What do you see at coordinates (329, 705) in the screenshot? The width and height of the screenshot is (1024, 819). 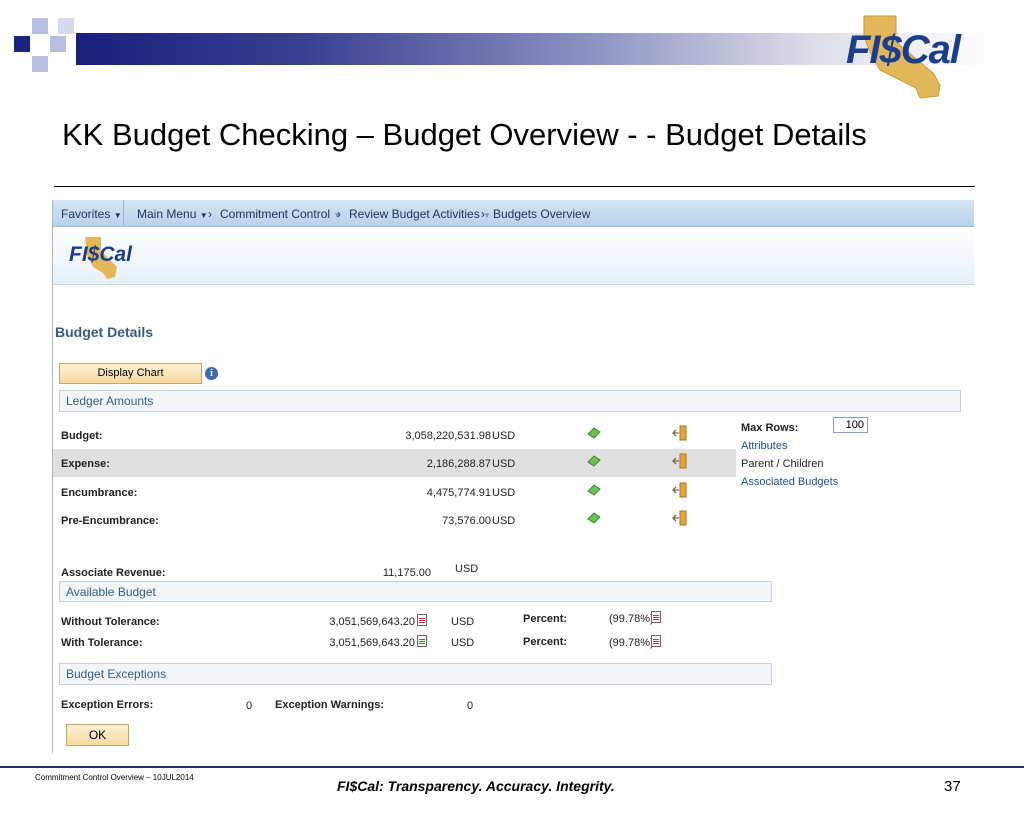 I see `exception-warnings-label: Exception Warnings:` at bounding box center [329, 705].